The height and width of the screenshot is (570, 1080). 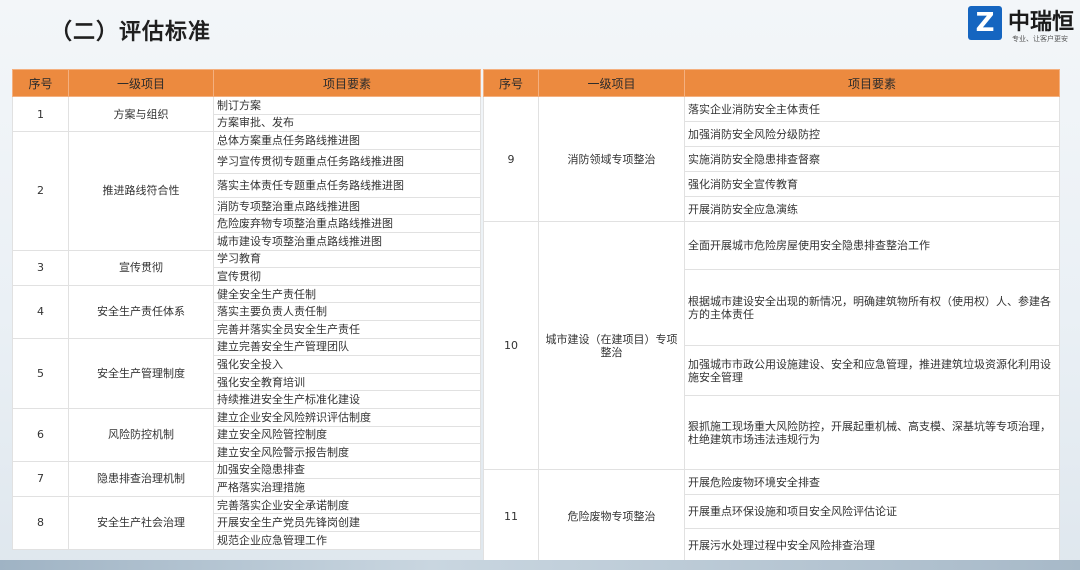 I want to click on primary-item: 城市建设（在建项目）专项整治, so click(x=611, y=345).